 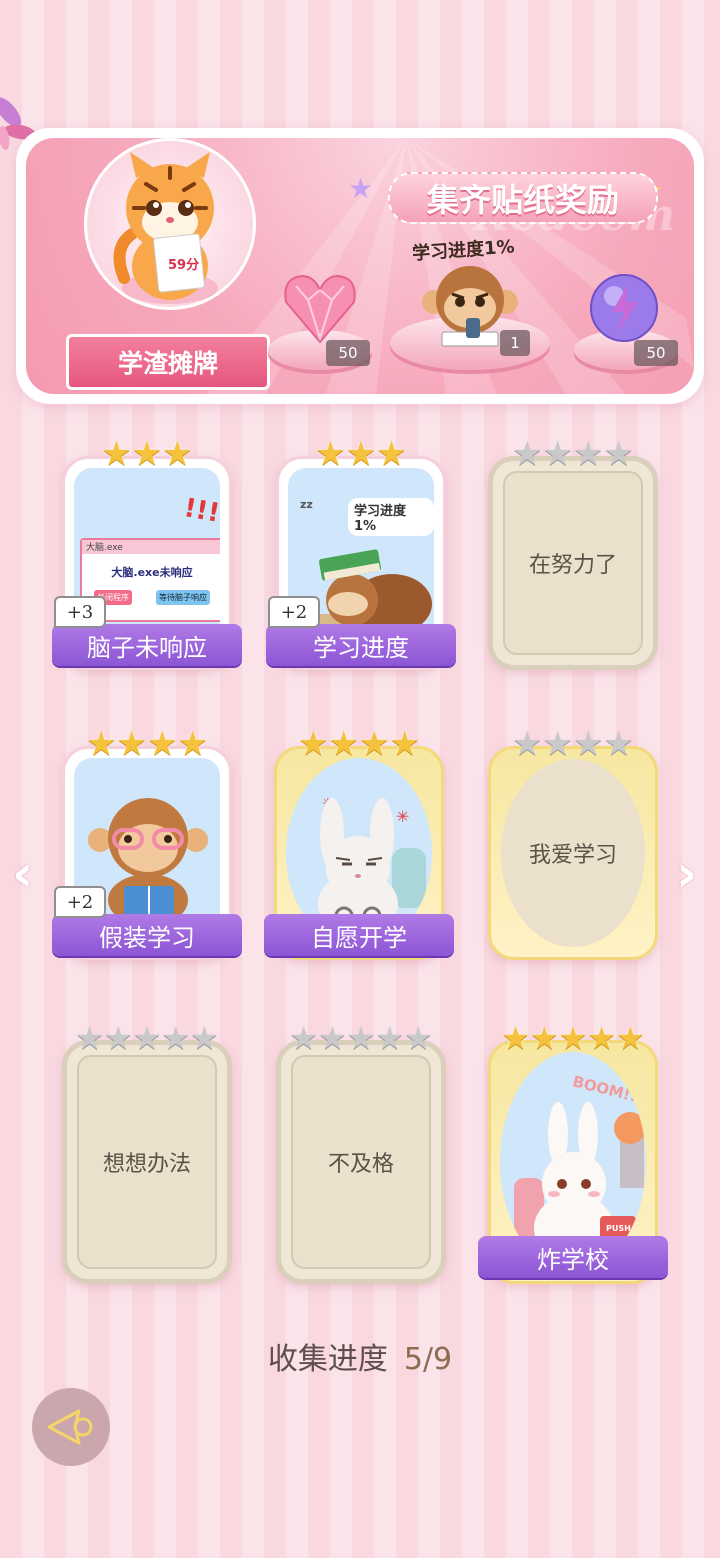 What do you see at coordinates (183, 597) in the screenshot?
I see `wait-brain-button: 等待脑子响应` at bounding box center [183, 597].